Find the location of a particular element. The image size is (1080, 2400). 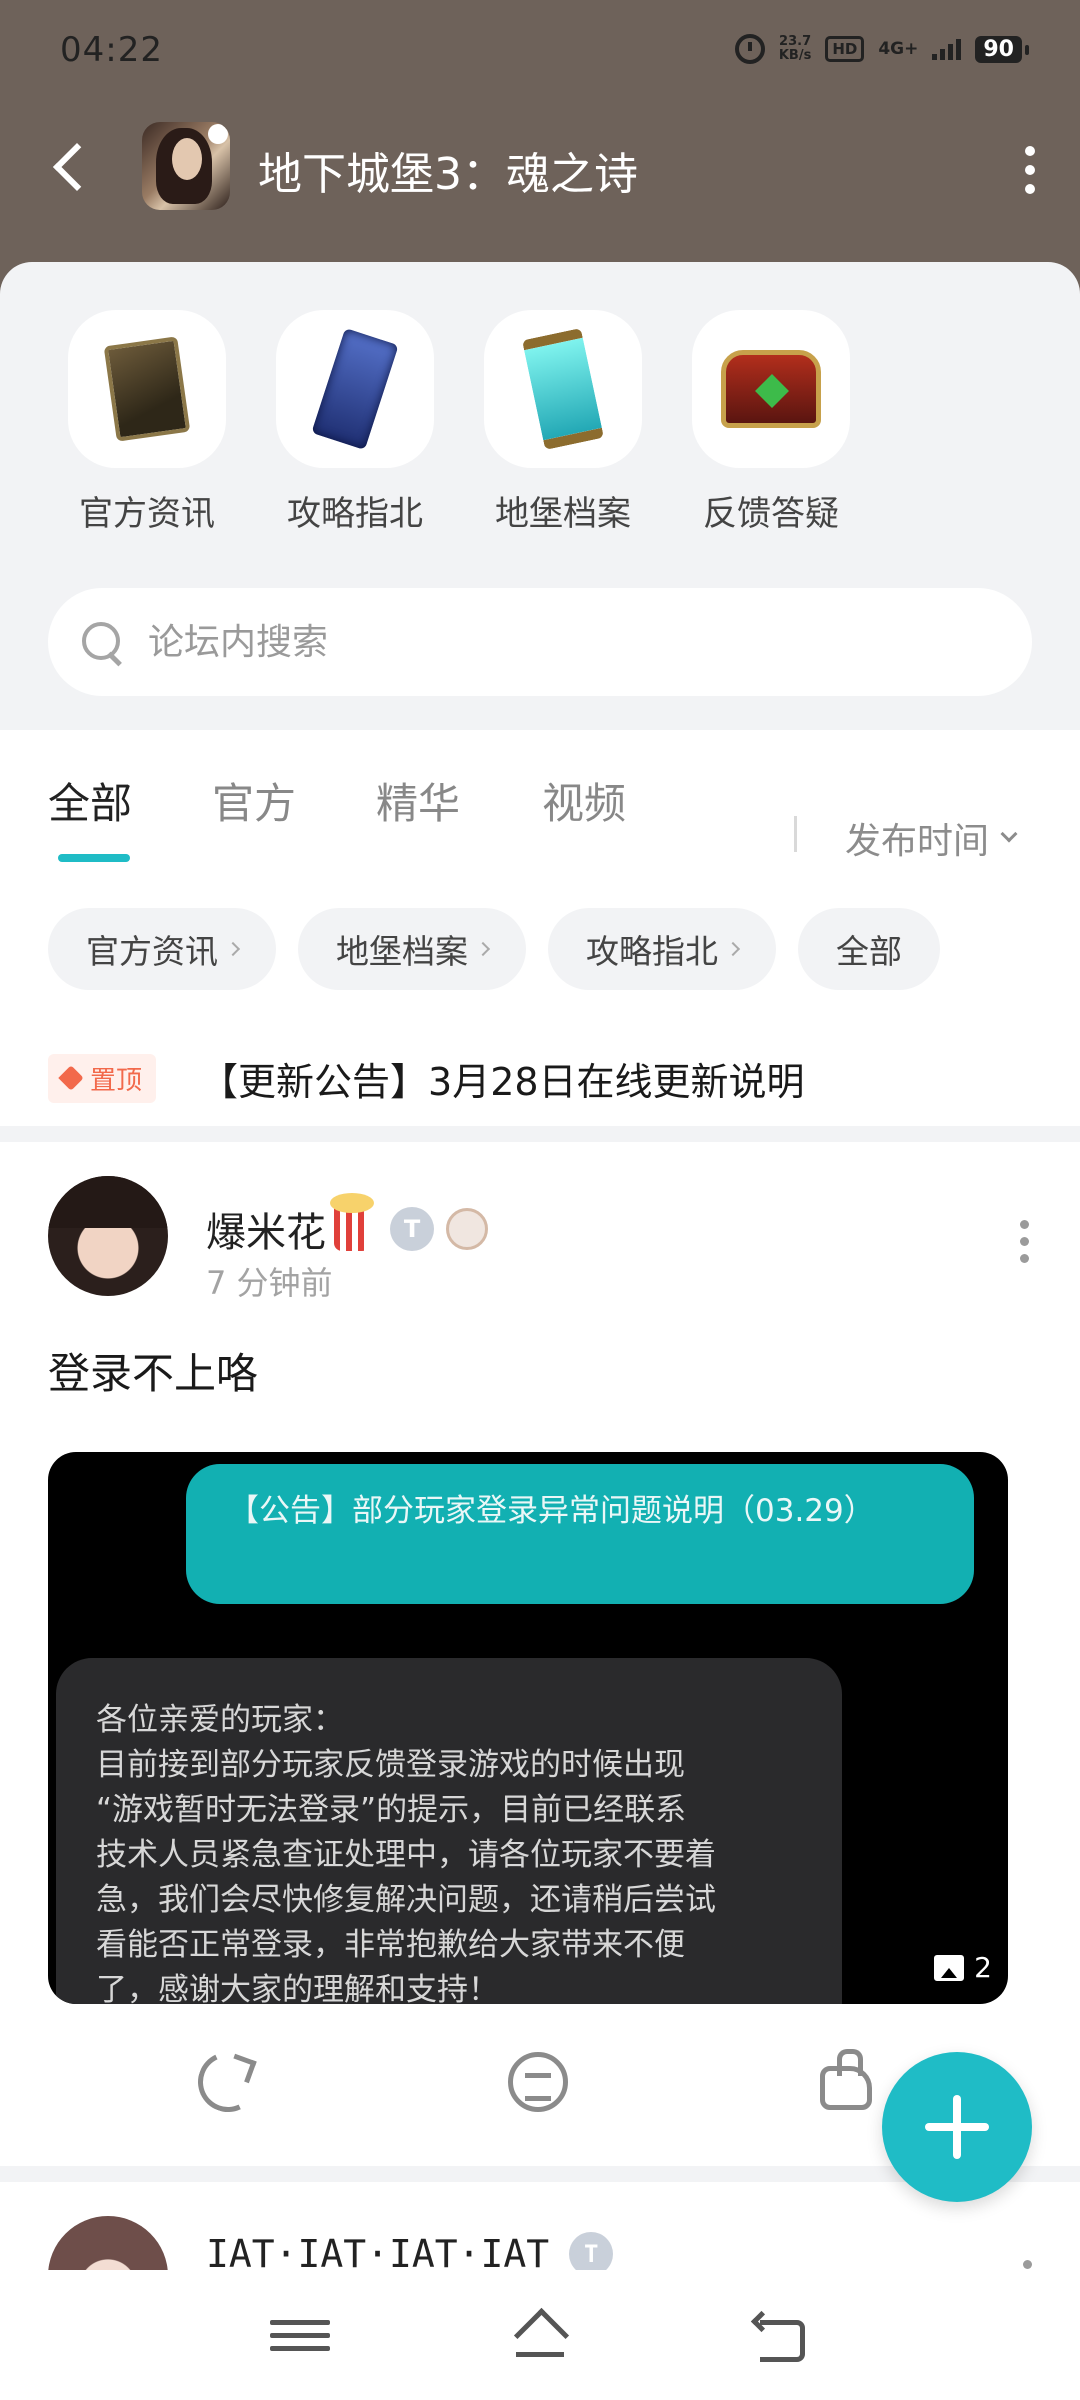

chip-official-news: 官方资讯 is located at coordinates (162, 949).